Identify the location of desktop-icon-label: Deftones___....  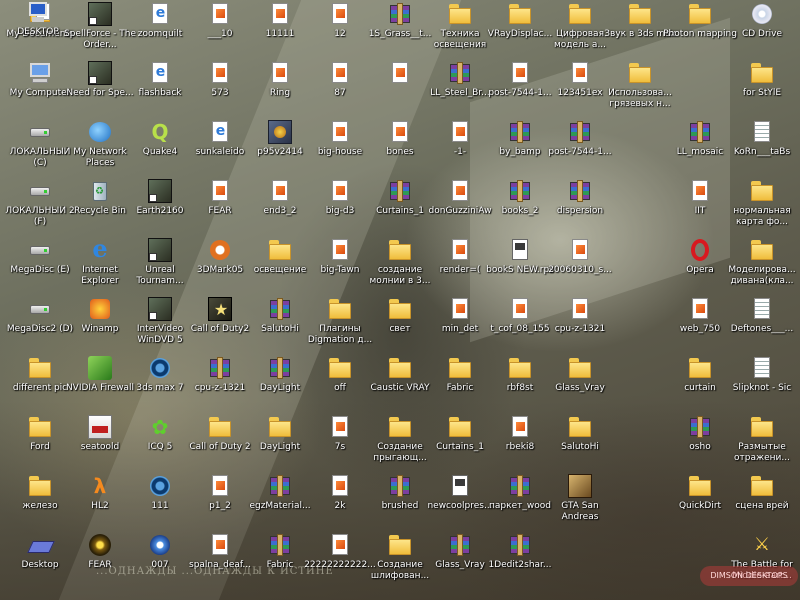
(762, 329).